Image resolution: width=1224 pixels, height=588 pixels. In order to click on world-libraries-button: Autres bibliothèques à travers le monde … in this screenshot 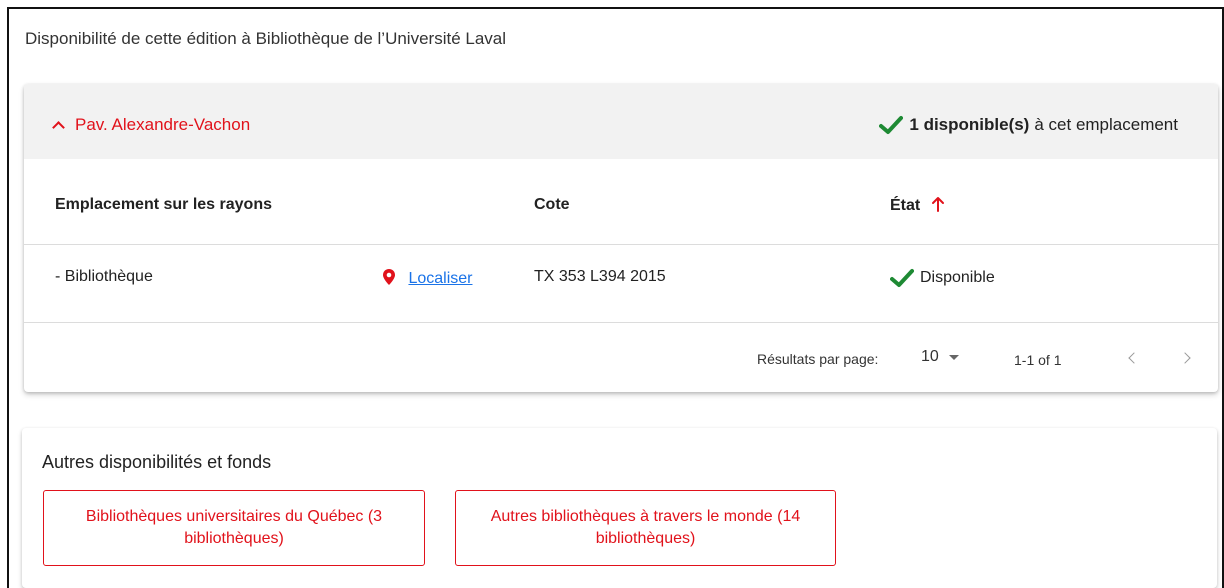, I will do `click(645, 528)`.